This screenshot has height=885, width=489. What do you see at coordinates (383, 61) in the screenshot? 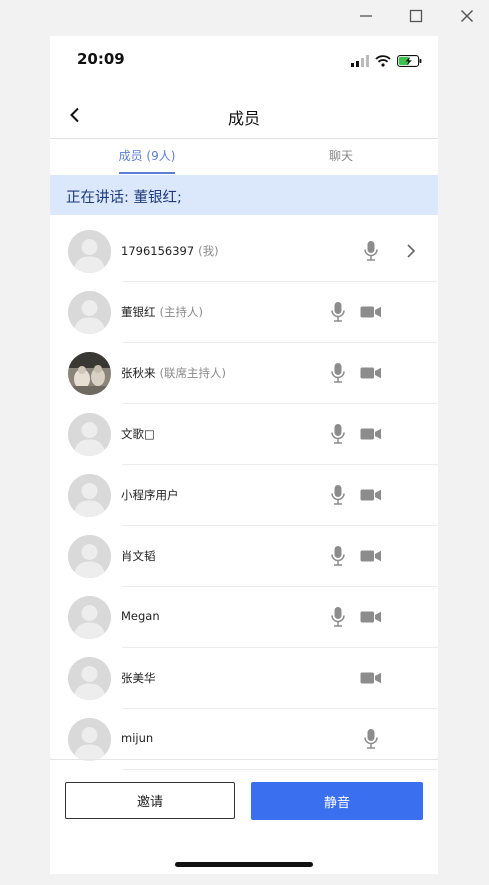
I see `wifi-icon` at bounding box center [383, 61].